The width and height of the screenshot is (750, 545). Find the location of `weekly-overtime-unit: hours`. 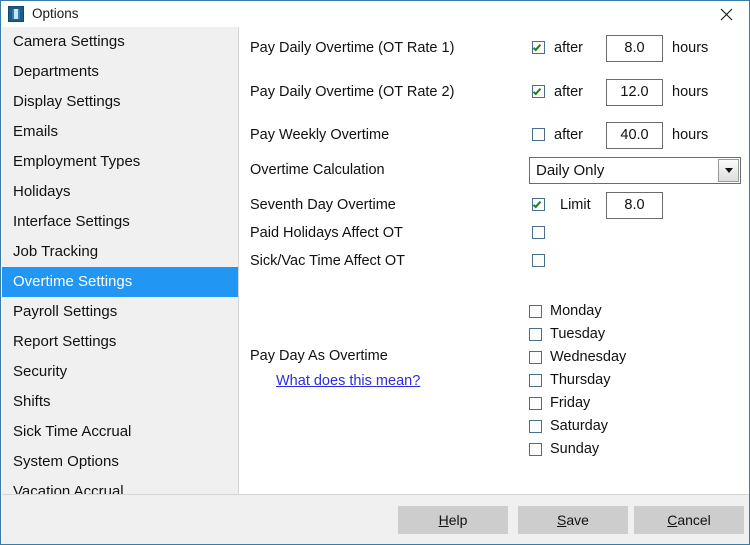

weekly-overtime-unit: hours is located at coordinates (690, 135).